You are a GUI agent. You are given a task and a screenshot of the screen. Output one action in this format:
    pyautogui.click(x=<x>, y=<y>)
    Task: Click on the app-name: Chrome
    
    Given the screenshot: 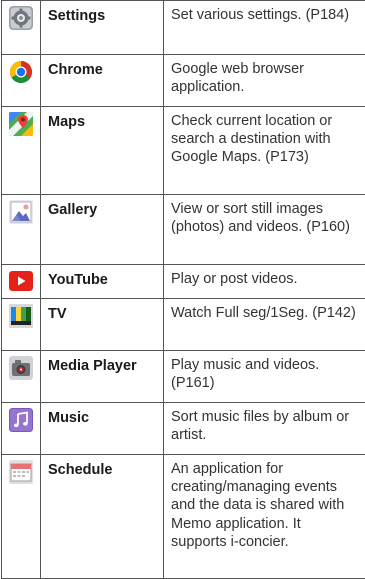 What is the action you would take?
    pyautogui.click(x=102, y=67)
    